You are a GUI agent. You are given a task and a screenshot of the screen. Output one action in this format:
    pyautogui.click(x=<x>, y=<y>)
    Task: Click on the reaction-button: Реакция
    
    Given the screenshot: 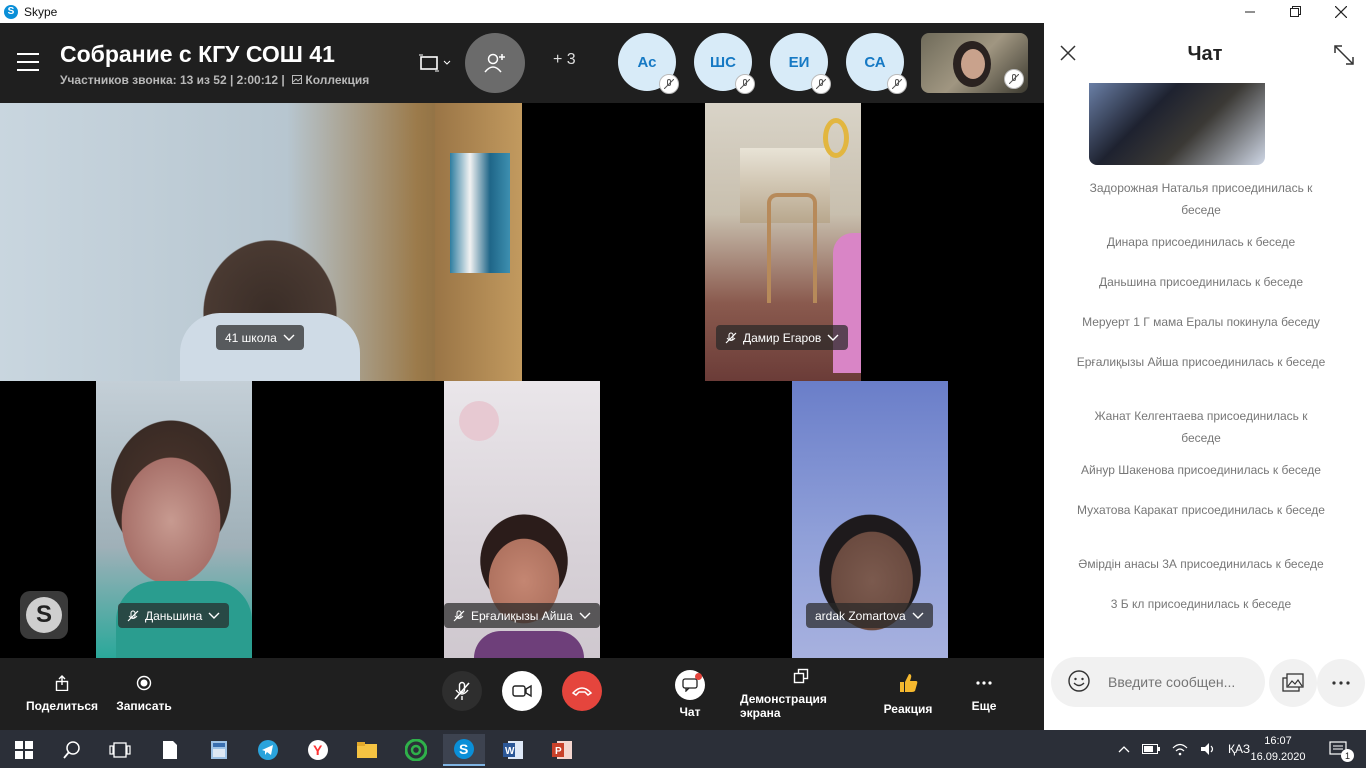 What is the action you would take?
    pyautogui.click(x=908, y=694)
    